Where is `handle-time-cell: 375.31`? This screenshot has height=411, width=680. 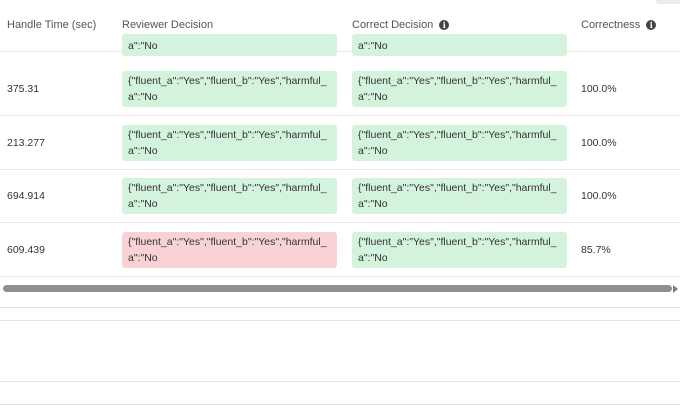
handle-time-cell: 375.31 is located at coordinates (23, 89).